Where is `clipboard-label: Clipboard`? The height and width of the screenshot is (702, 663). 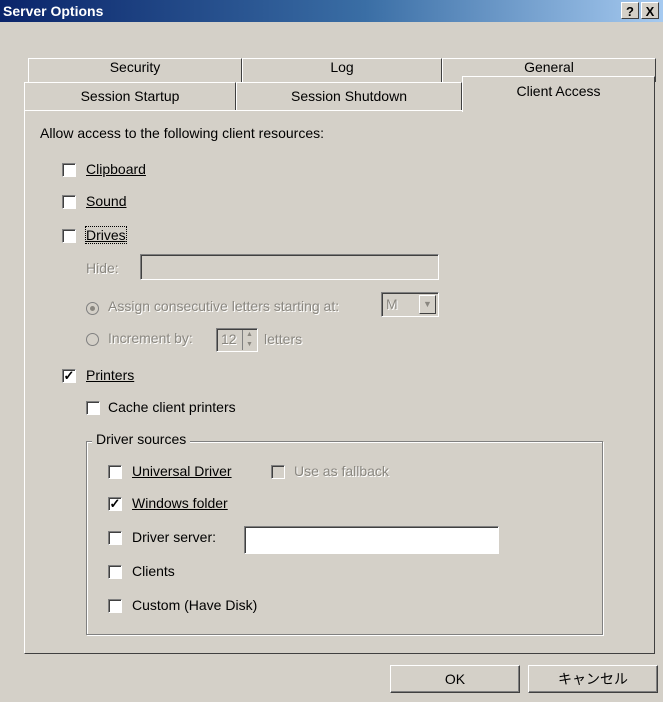
clipboard-label: Clipboard is located at coordinates (116, 169).